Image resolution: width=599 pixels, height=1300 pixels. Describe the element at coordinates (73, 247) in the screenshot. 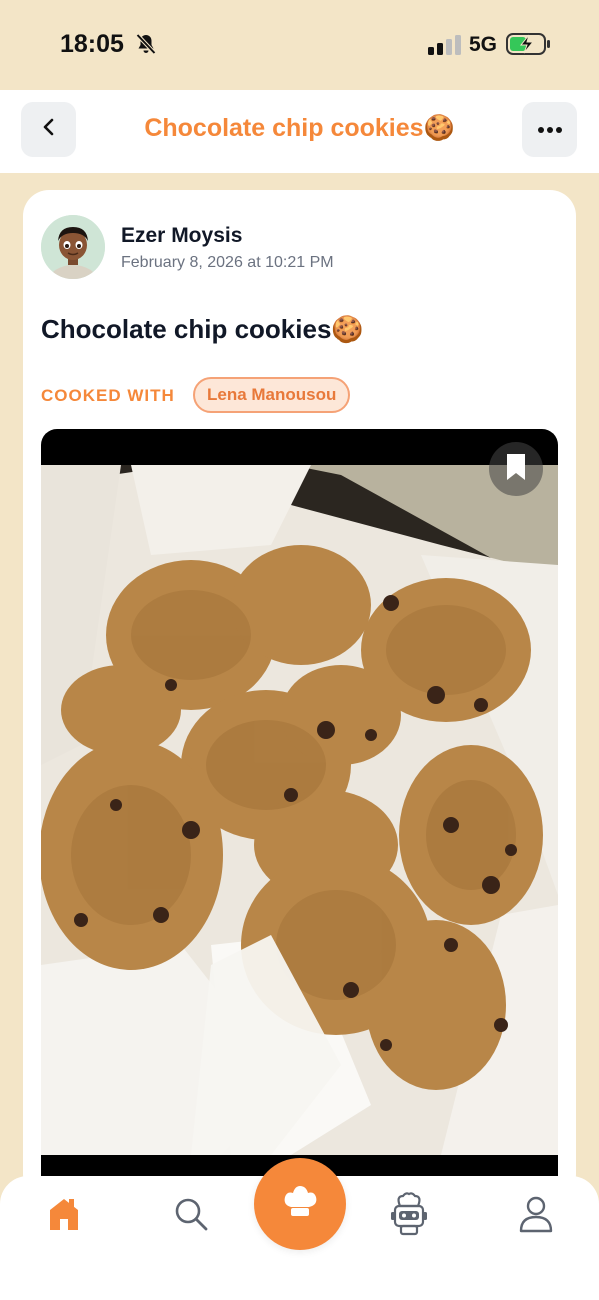

I see `avatar` at that location.